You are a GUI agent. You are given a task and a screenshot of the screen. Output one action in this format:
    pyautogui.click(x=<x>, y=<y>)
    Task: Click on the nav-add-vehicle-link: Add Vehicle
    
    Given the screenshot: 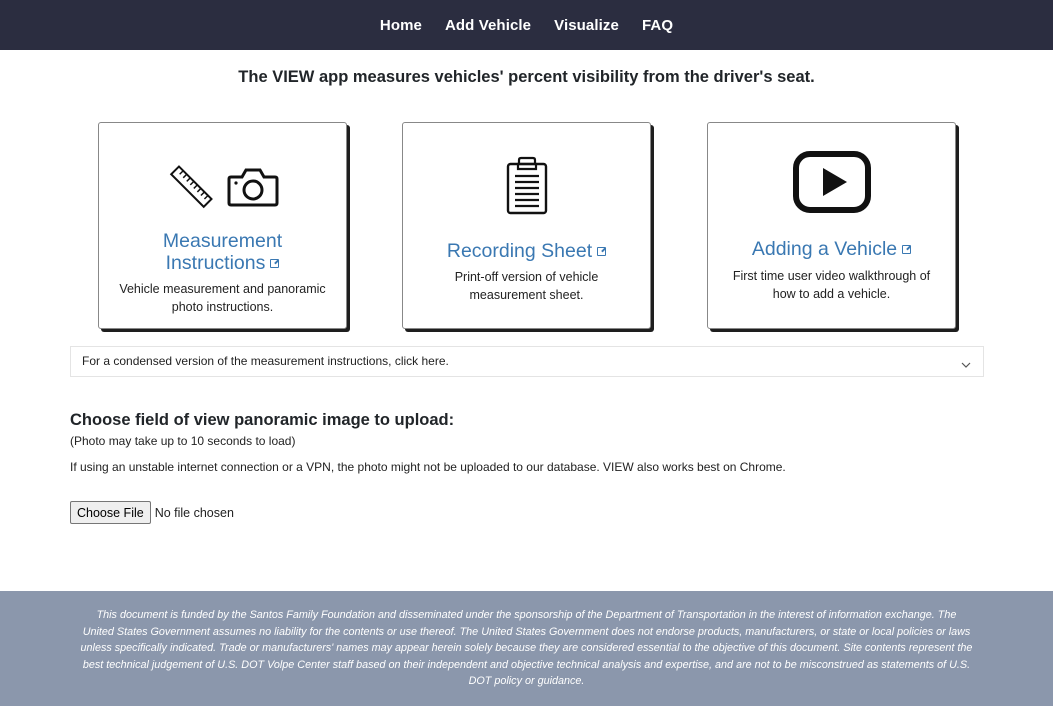 What is the action you would take?
    pyautogui.click(x=488, y=25)
    